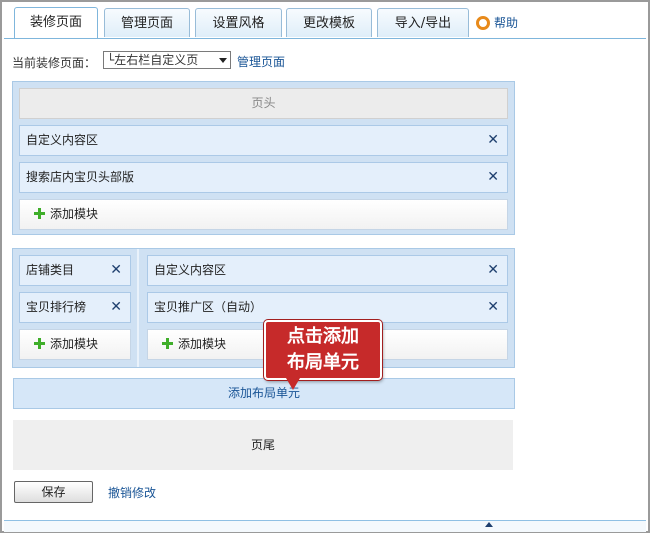 This screenshot has height=533, width=650. Describe the element at coordinates (489, 524) in the screenshot. I see `collapse-arrow-icon` at that location.